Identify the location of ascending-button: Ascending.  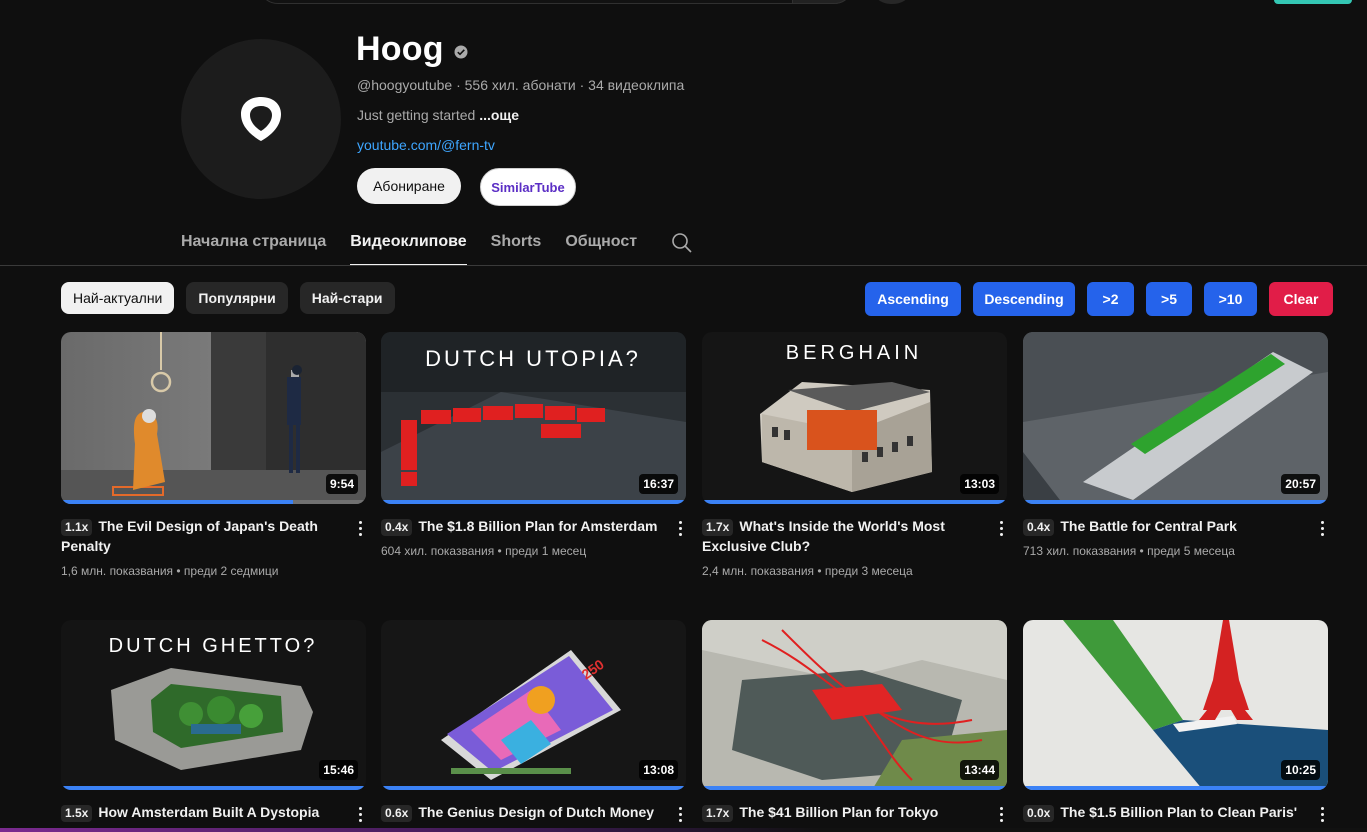
(913, 299).